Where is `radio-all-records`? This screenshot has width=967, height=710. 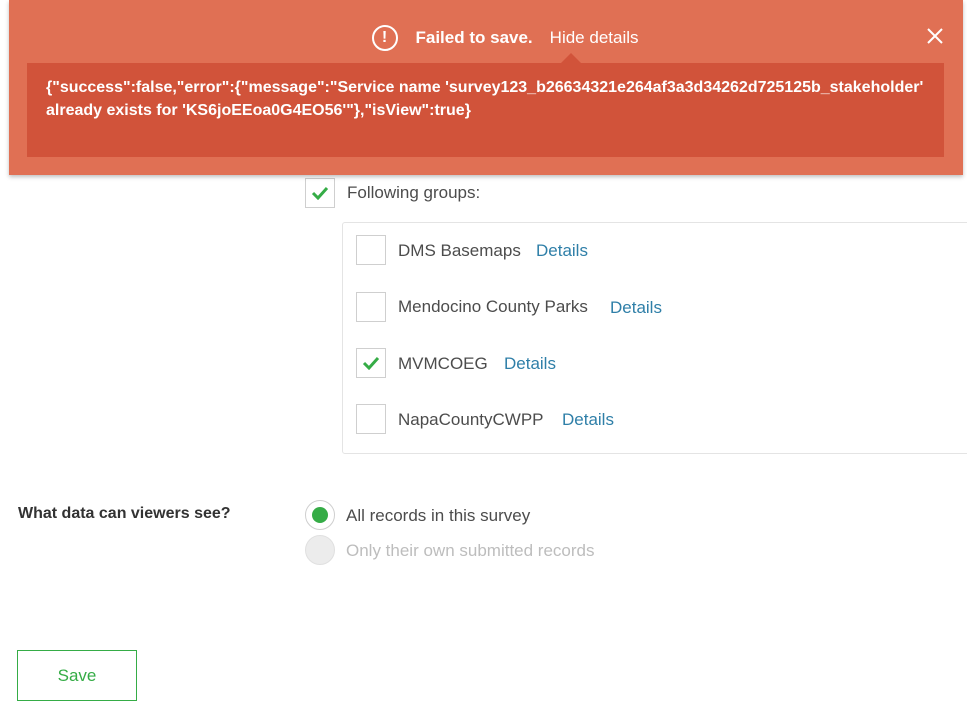
radio-all-records is located at coordinates (320, 515).